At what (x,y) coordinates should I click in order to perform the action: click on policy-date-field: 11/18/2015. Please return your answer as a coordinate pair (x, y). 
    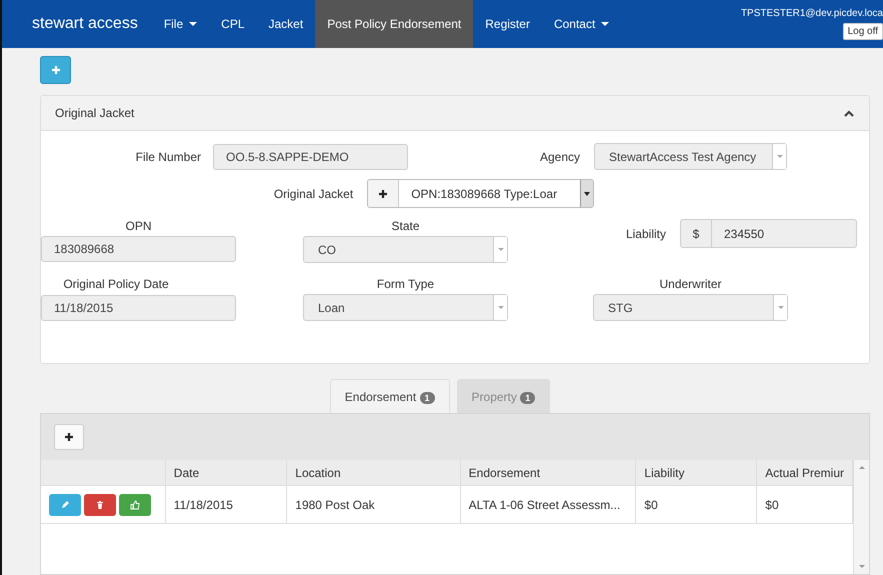
    Looking at the image, I should click on (138, 308).